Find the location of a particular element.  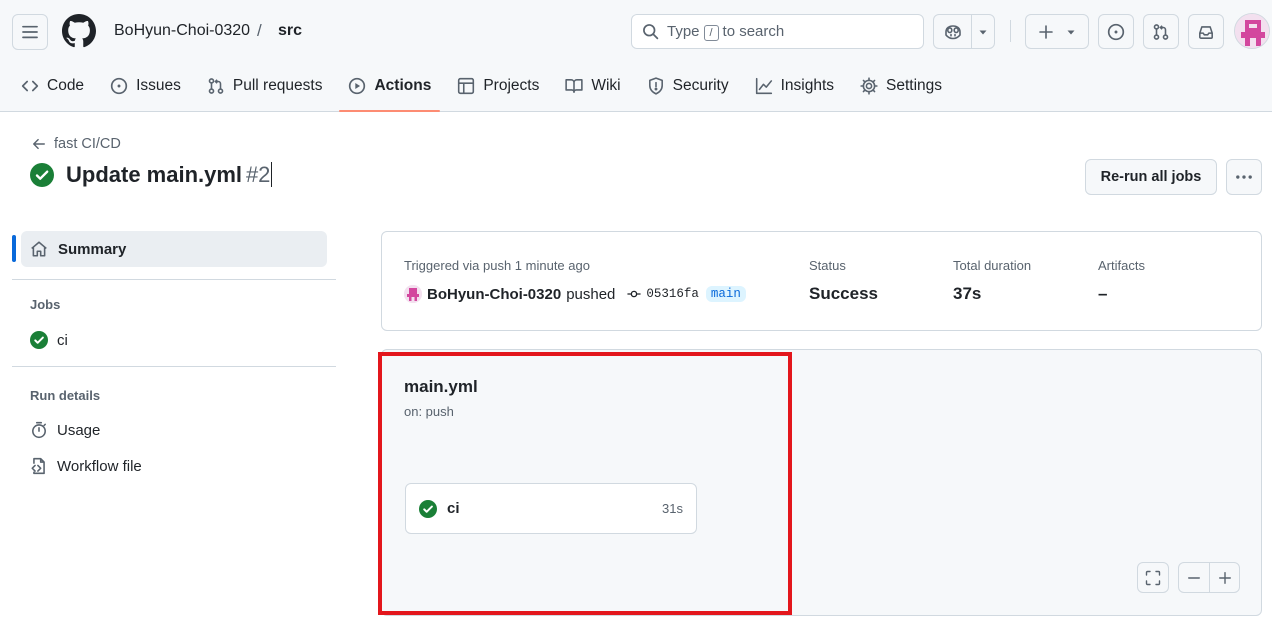

tab-label: Insights is located at coordinates (807, 85).